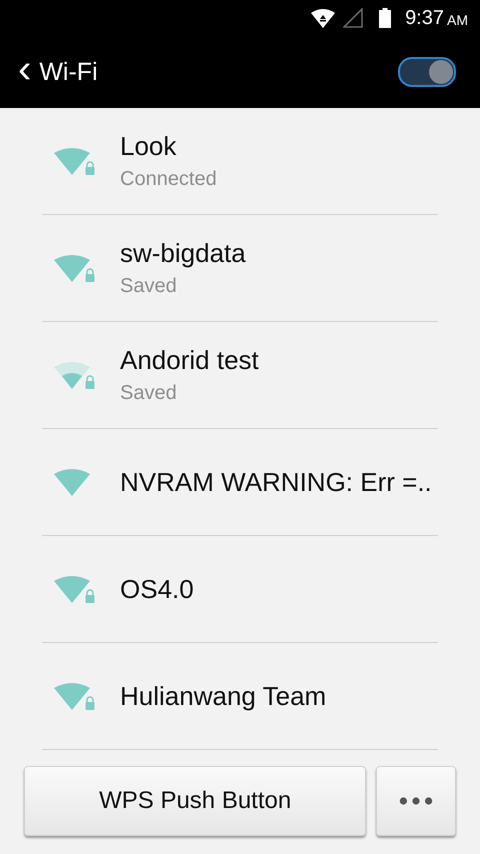 This screenshot has height=854, width=480. I want to click on overflow-menu-button, so click(416, 801).